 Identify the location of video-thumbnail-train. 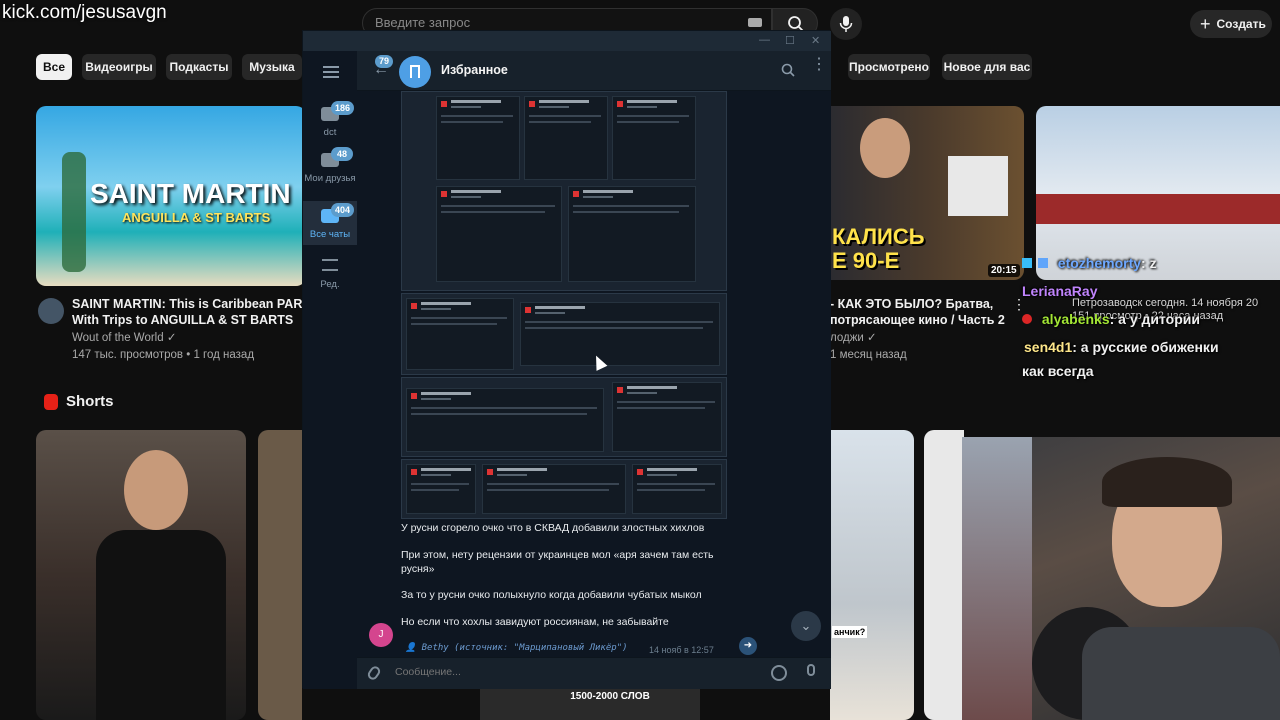
(1158, 193).